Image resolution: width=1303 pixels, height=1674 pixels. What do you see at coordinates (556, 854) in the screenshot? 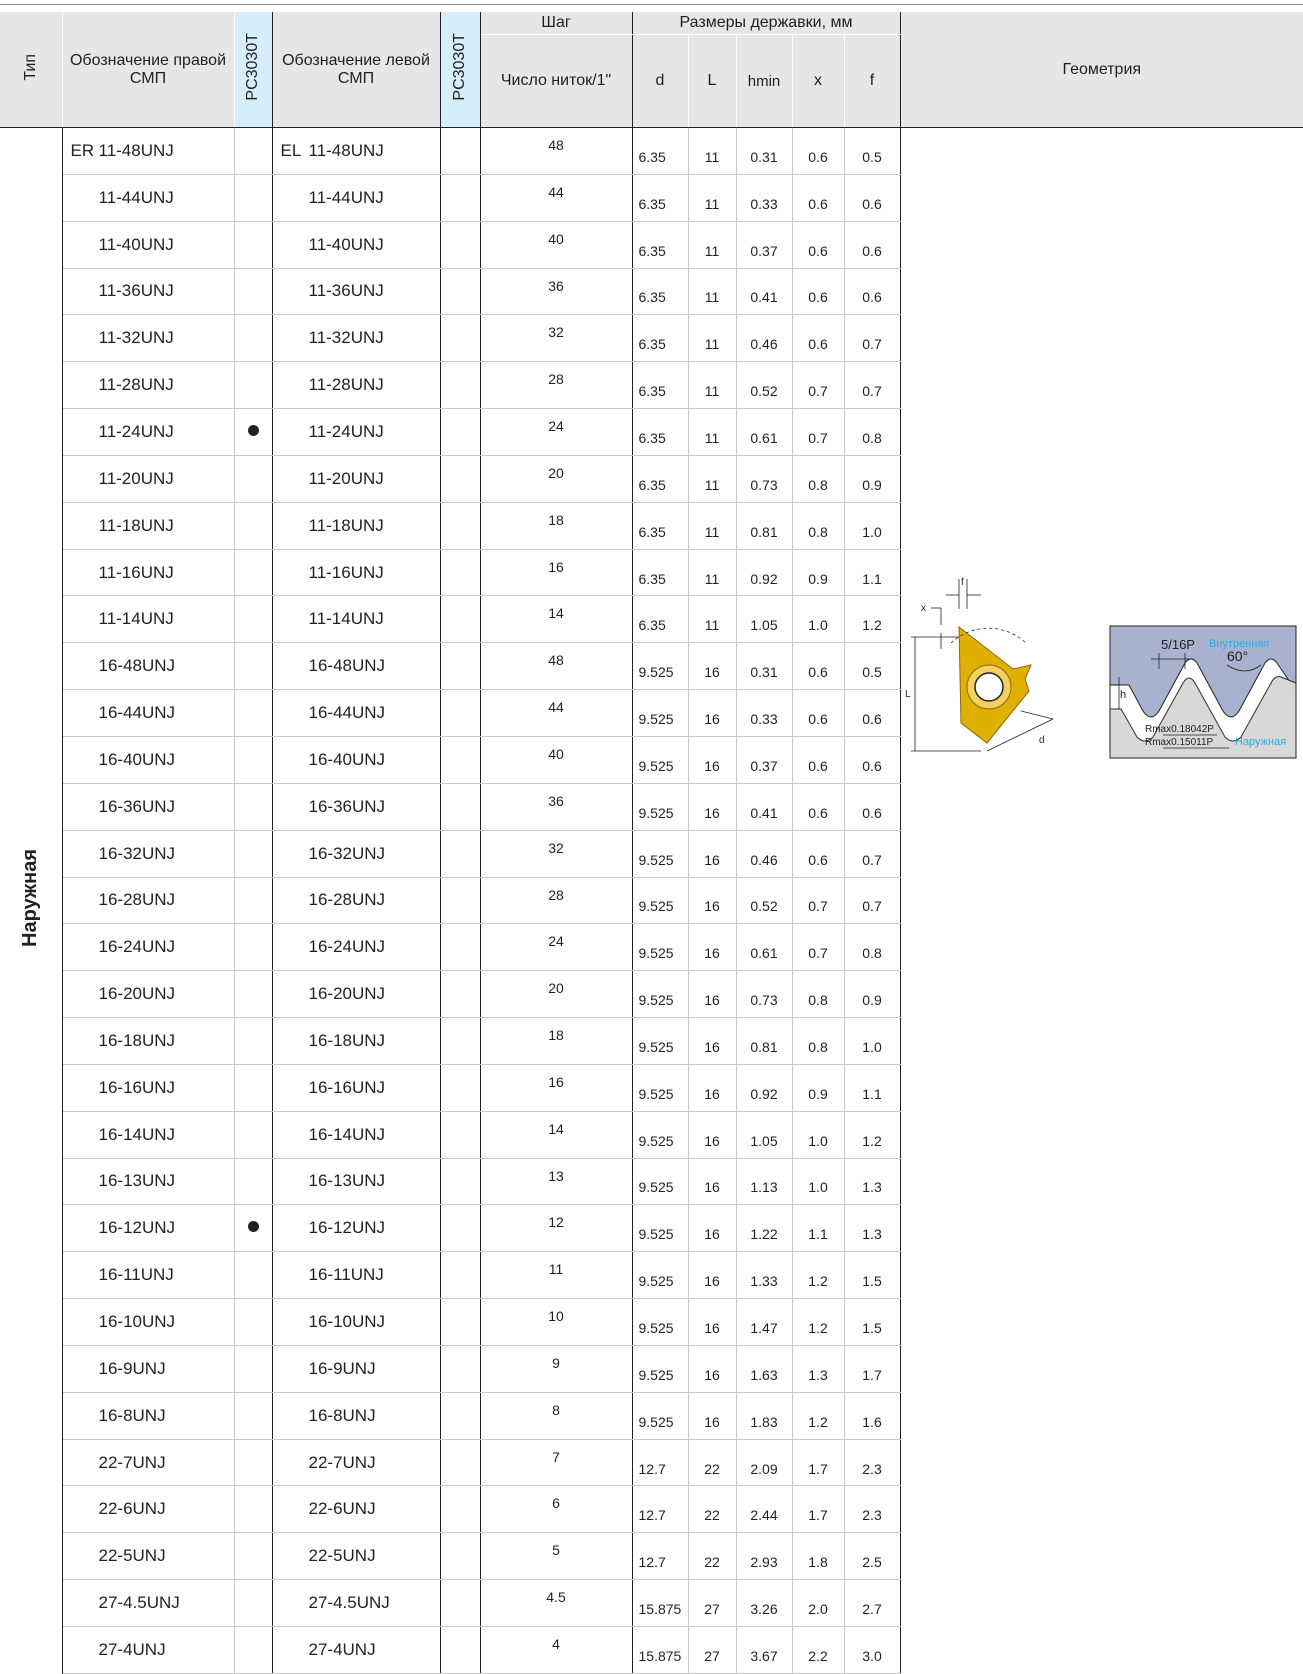
I see `pitch-cell: 32` at bounding box center [556, 854].